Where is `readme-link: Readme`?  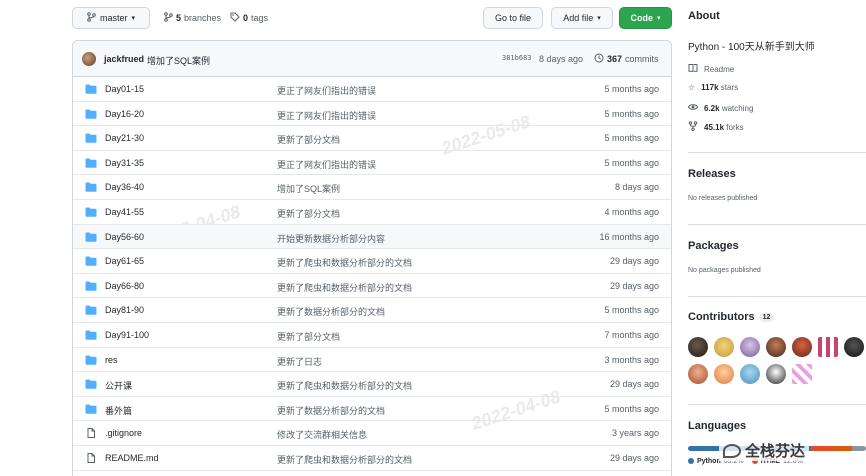
readme-link: Readme is located at coordinates (711, 69).